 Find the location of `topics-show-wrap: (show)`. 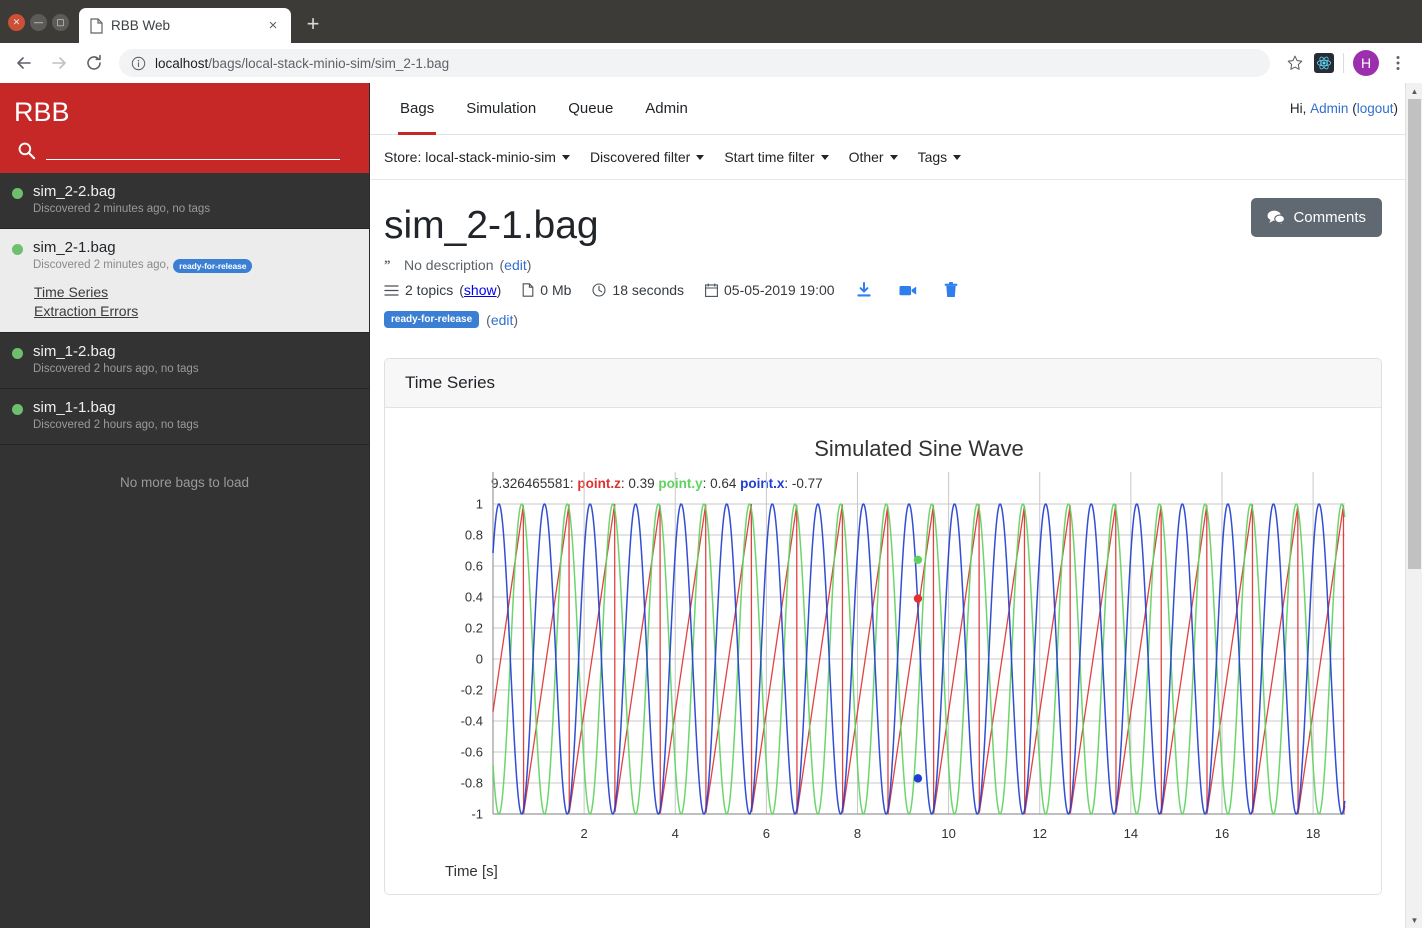

topics-show-wrap: (show) is located at coordinates (480, 290).